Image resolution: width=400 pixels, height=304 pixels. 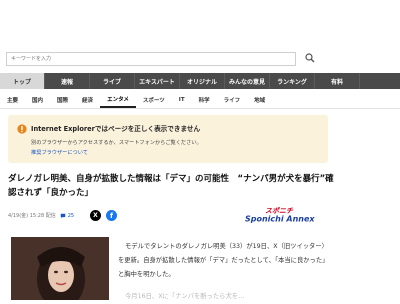 I want to click on subnav-item-entertainment: エンタメ, so click(x=118, y=100).